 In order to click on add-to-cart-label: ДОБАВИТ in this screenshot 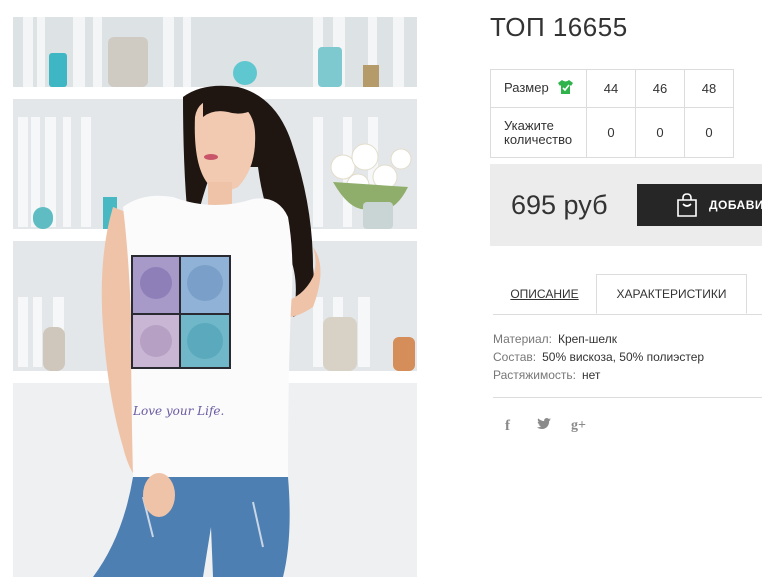, I will do `click(735, 205)`.